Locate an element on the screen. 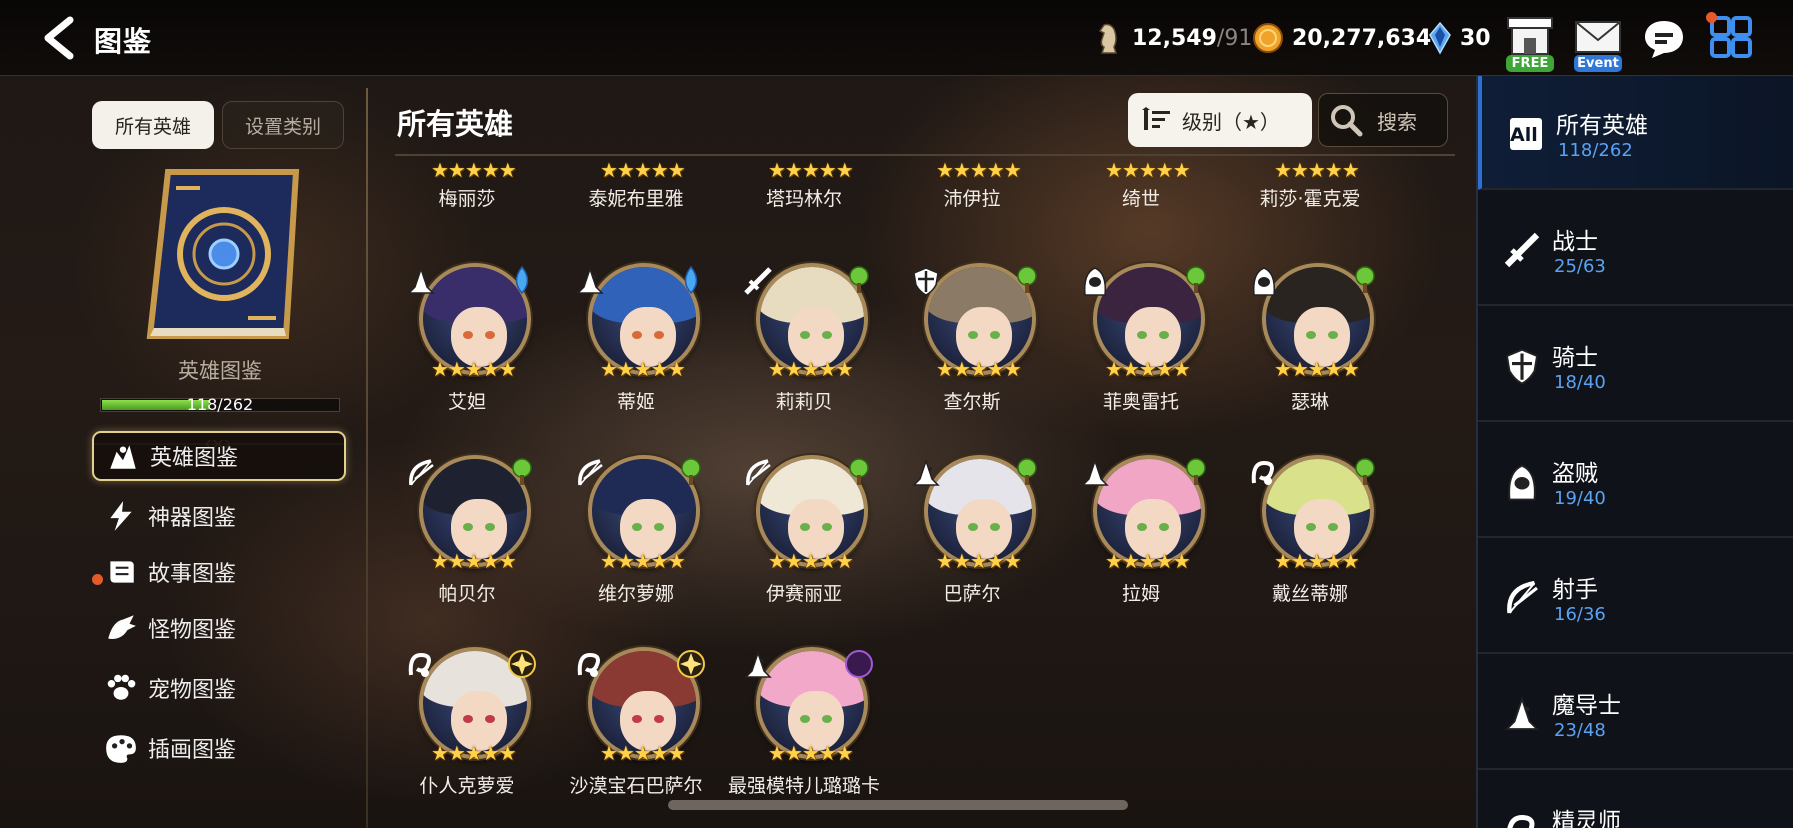 Image resolution: width=1793 pixels, height=828 pixels. hero-name: 维尔萝娜 is located at coordinates (635, 594).